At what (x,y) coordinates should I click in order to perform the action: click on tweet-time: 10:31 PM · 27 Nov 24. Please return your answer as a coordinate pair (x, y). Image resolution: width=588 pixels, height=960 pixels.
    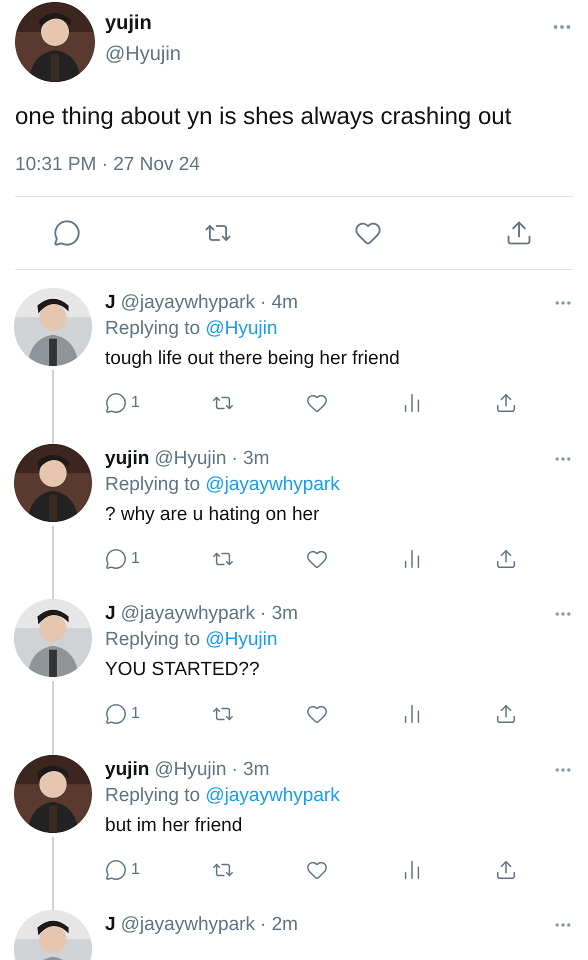
    Looking at the image, I should click on (108, 165).